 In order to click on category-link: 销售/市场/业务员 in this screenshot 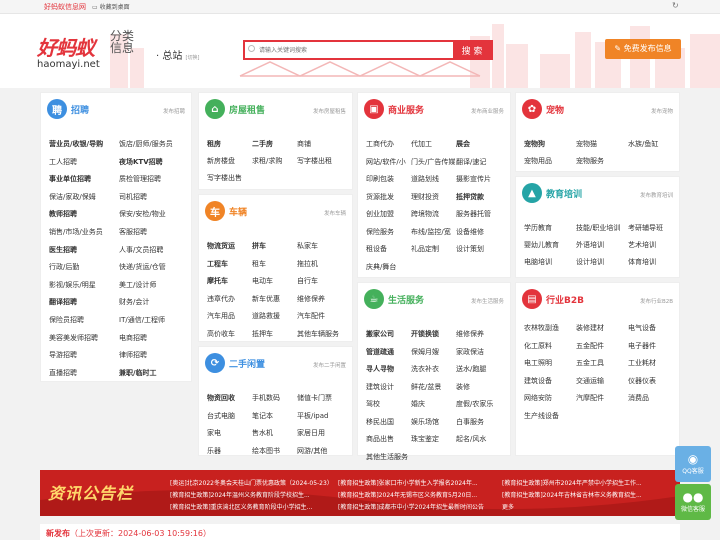, I will do `click(76, 232)`.